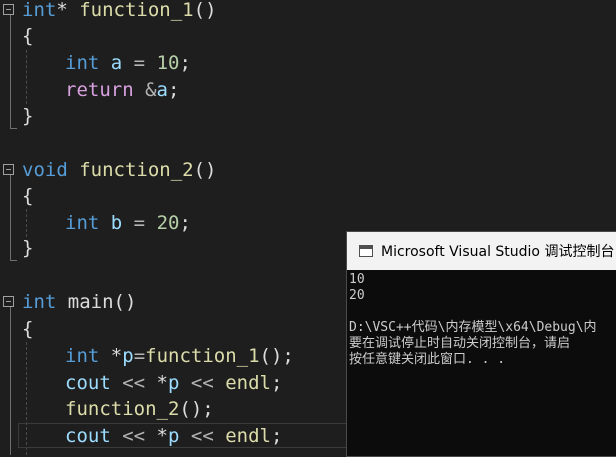  What do you see at coordinates (202, 356) in the screenshot?
I see `function-call: function_1` at bounding box center [202, 356].